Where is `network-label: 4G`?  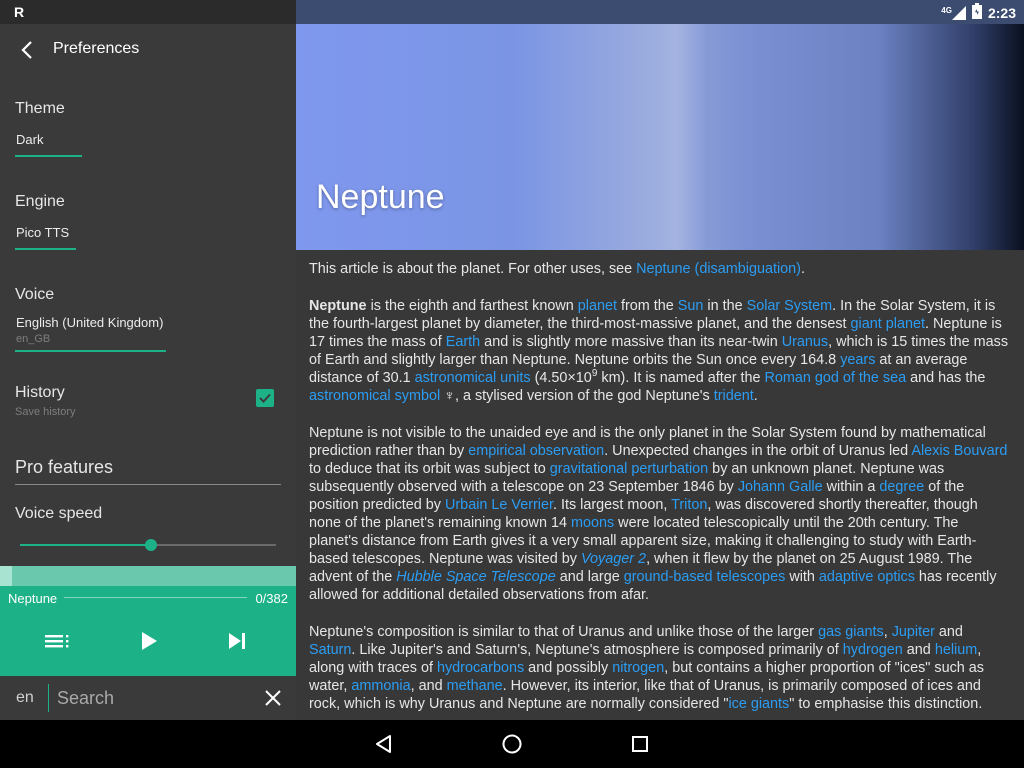 network-label: 4G is located at coordinates (946, 10).